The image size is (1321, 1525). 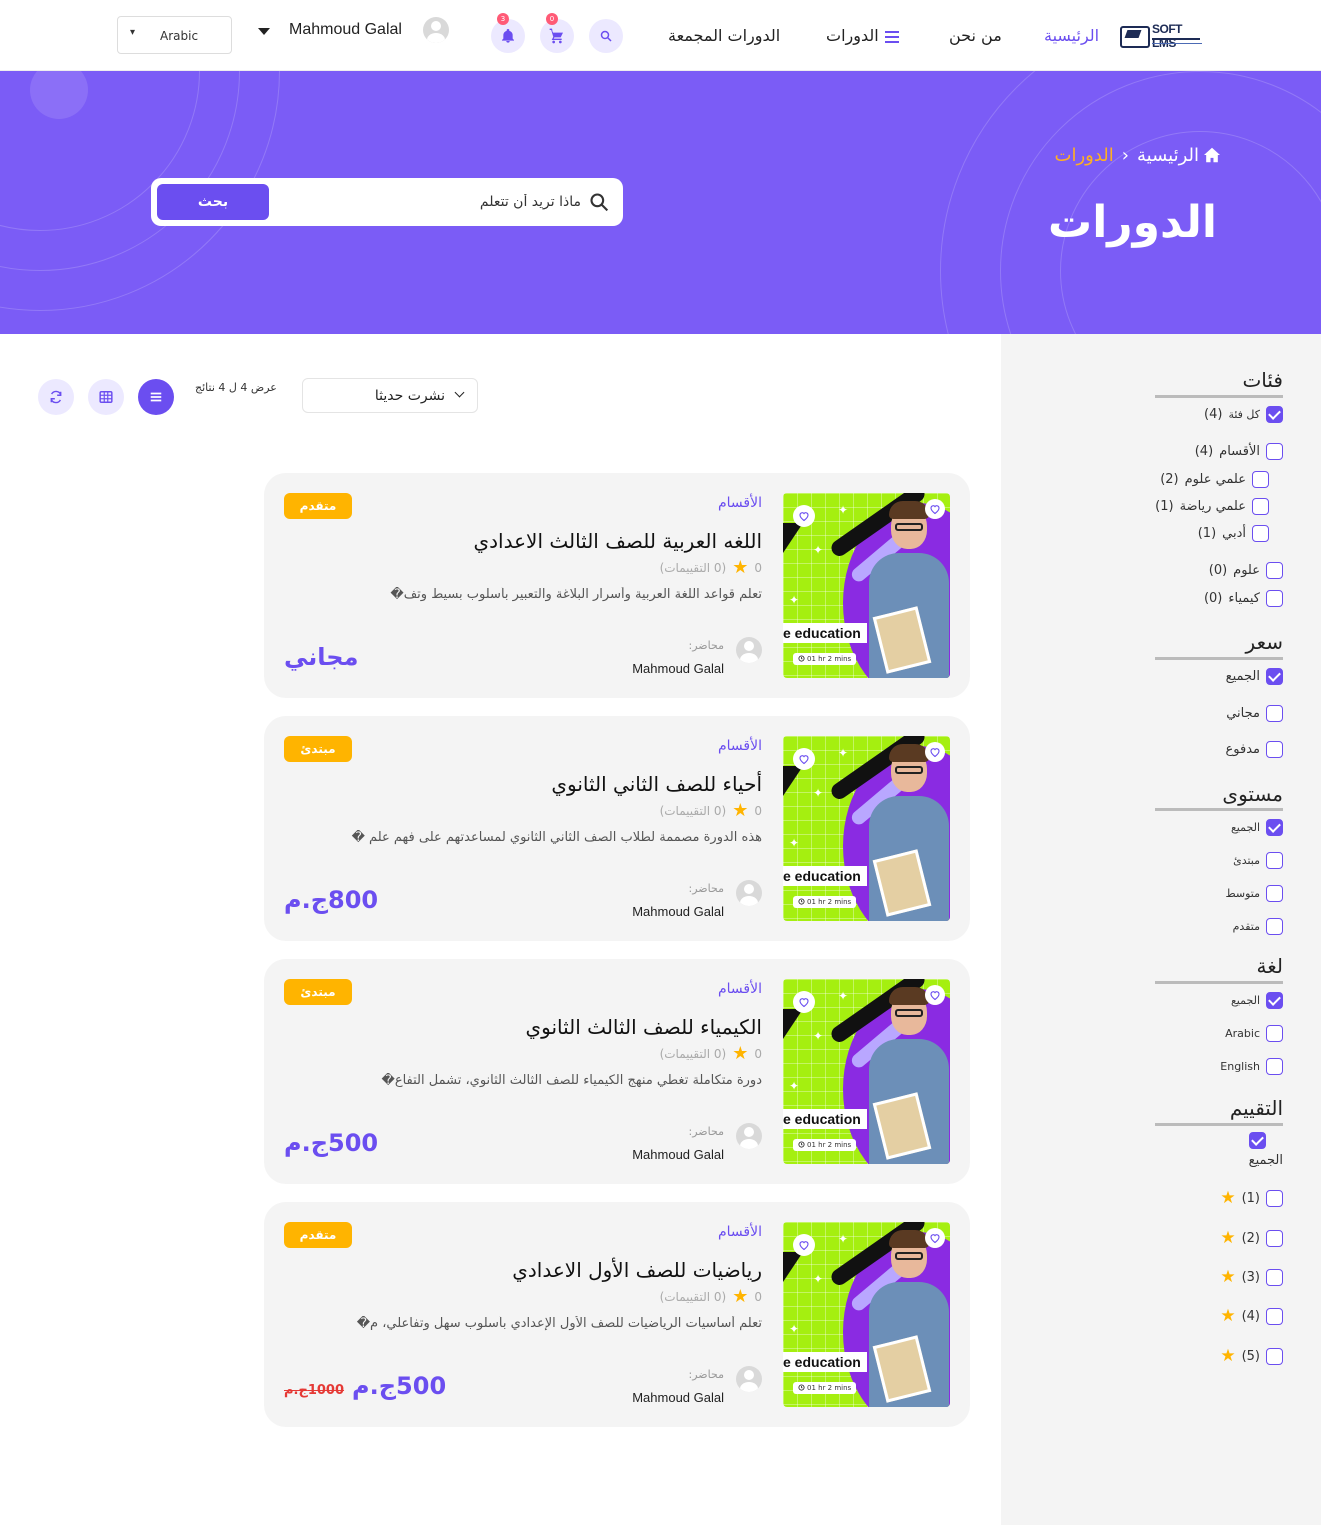 What do you see at coordinates (749, 650) in the screenshot?
I see `lecturer-avatar` at bounding box center [749, 650].